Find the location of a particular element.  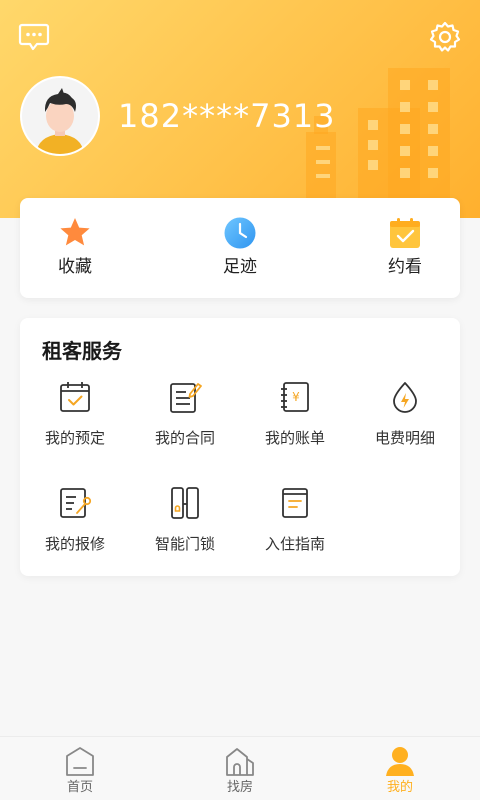

my-bill-label: 我的账单 is located at coordinates (294, 438).